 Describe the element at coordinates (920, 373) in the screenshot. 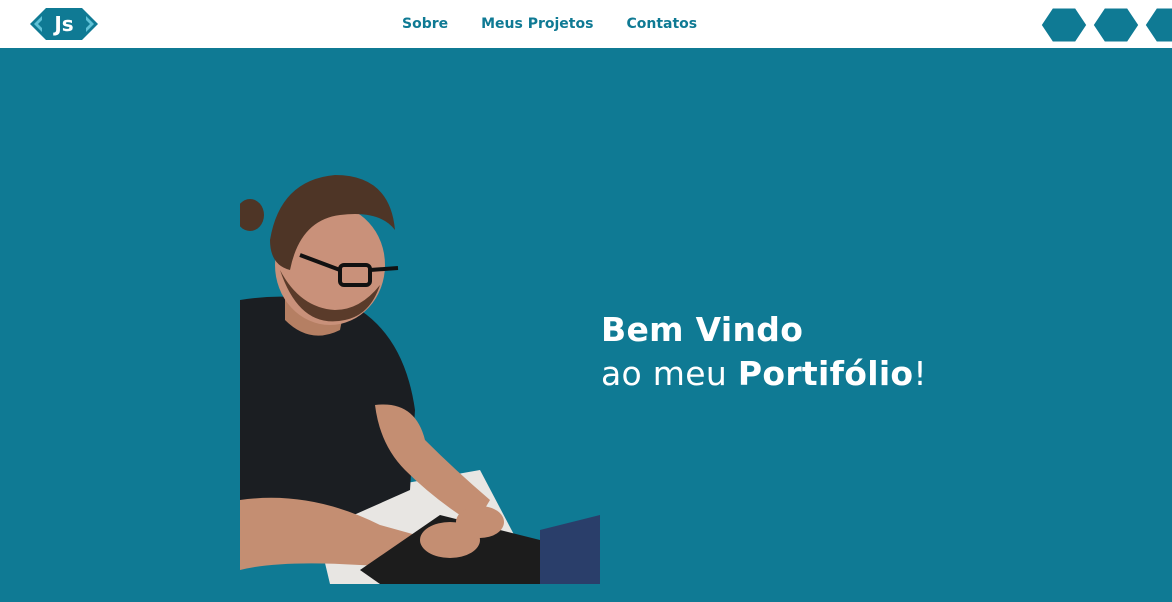

I see `hero-subtitle-suffix: !` at that location.